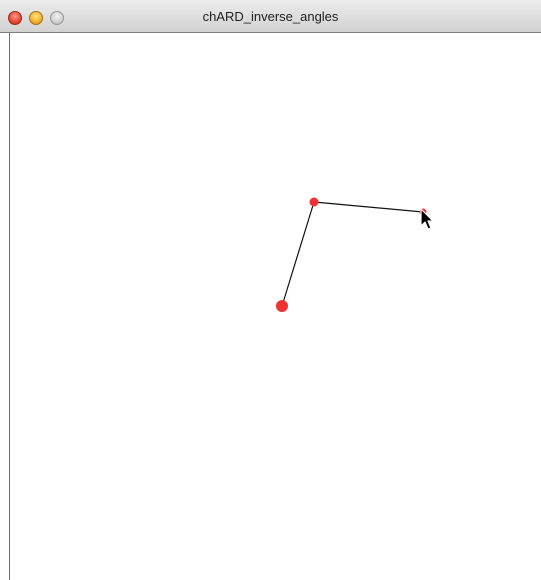 The image size is (541, 580). I want to click on arm-drawing, so click(355, 254).